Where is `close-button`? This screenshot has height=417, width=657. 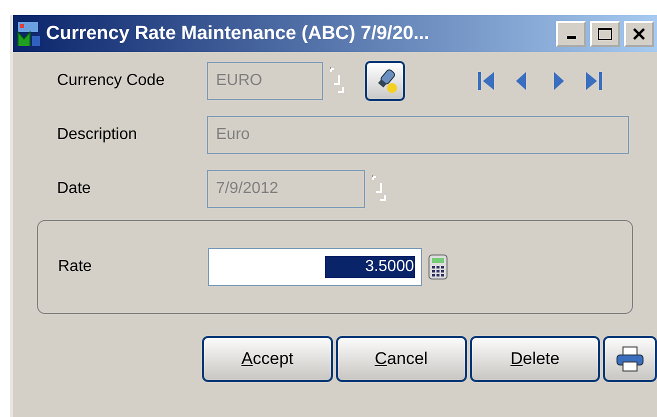
close-button is located at coordinates (639, 33).